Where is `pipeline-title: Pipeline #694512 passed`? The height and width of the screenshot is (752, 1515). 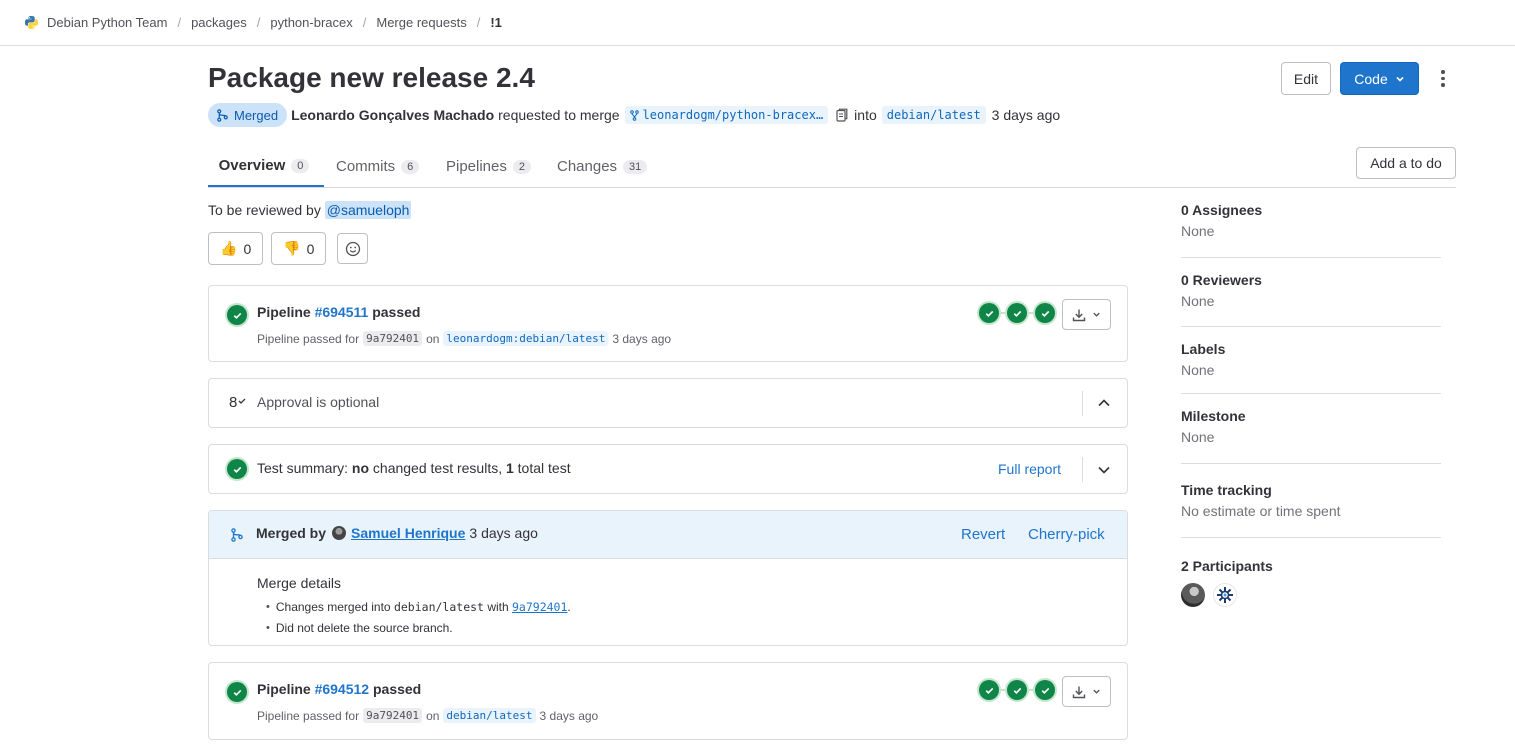 pipeline-title: Pipeline #694512 passed is located at coordinates (339, 689).